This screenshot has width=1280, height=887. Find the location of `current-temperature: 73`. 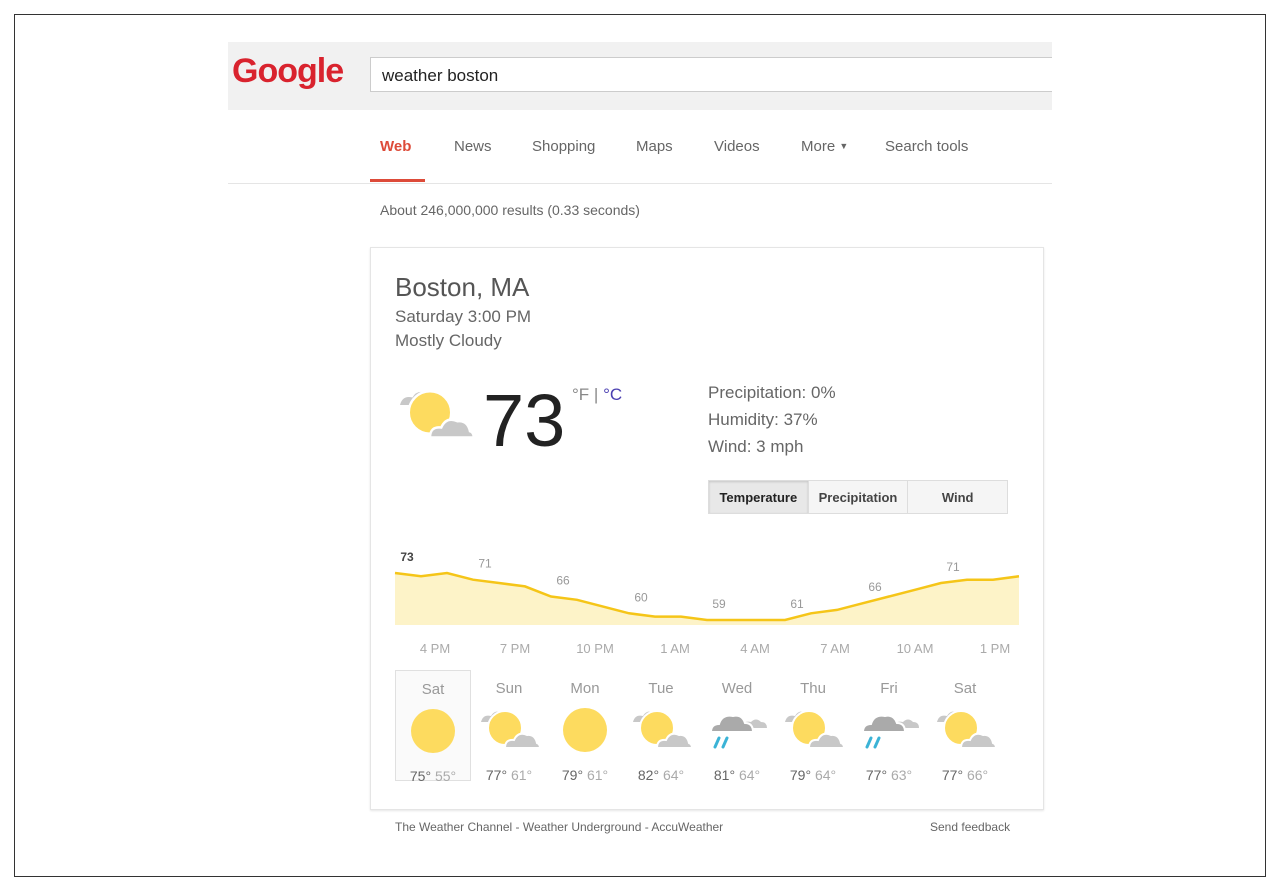

current-temperature: 73 is located at coordinates (524, 420).